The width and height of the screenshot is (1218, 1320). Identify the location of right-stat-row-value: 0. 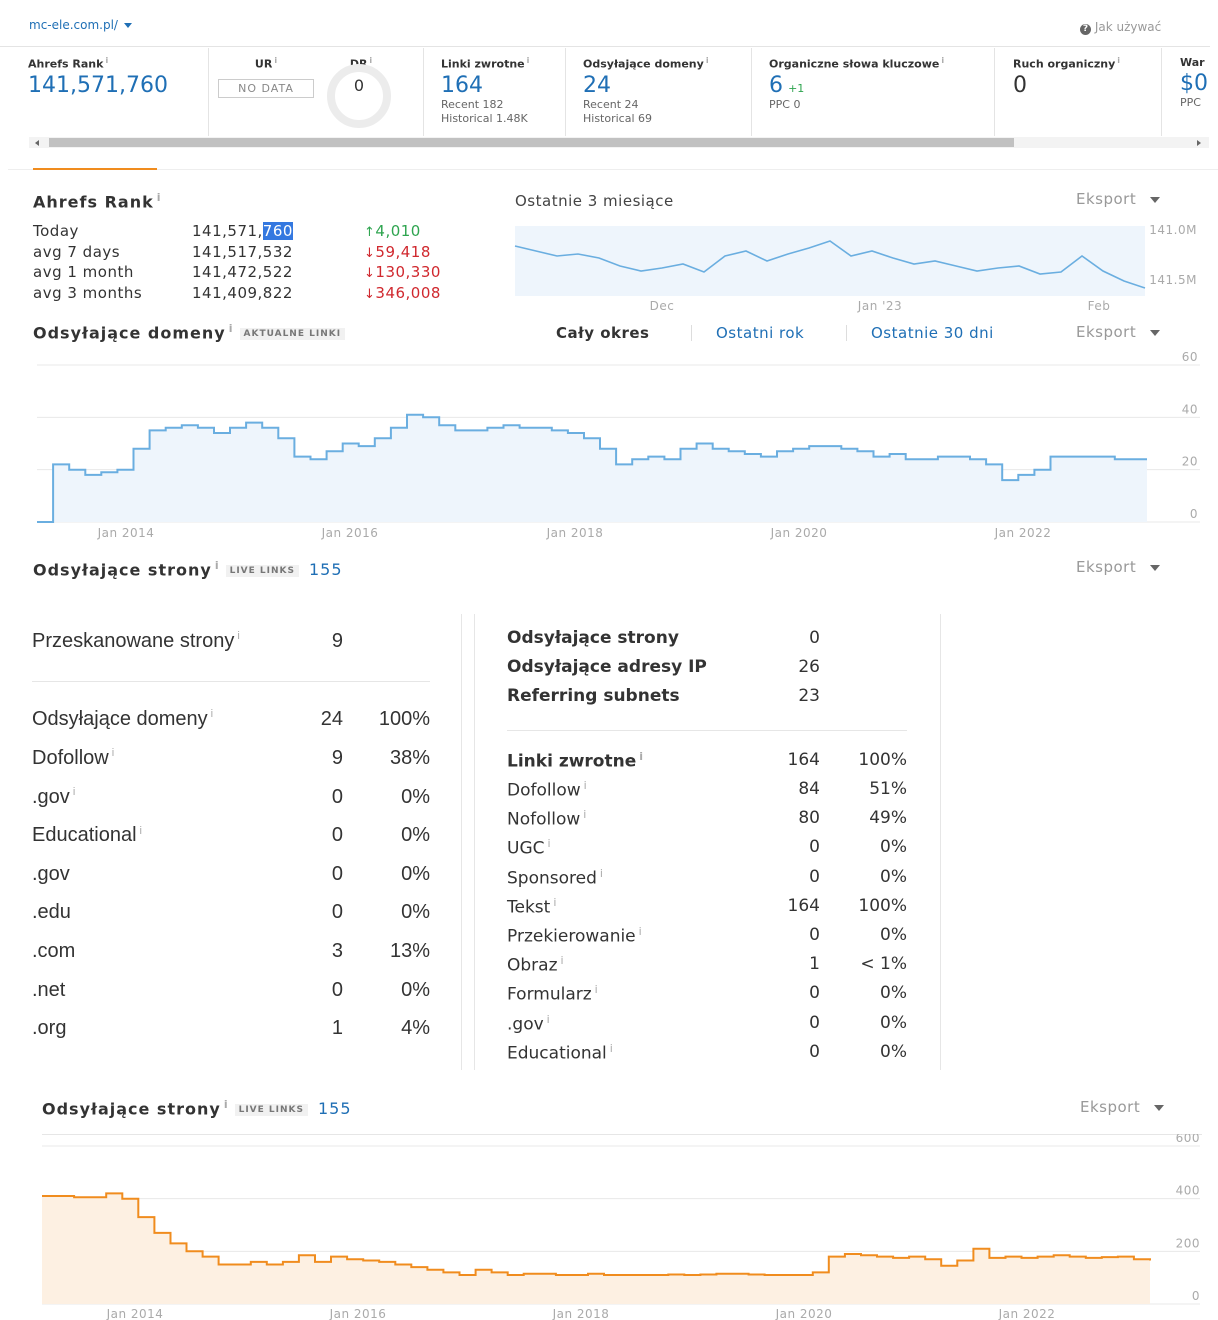
(814, 993).